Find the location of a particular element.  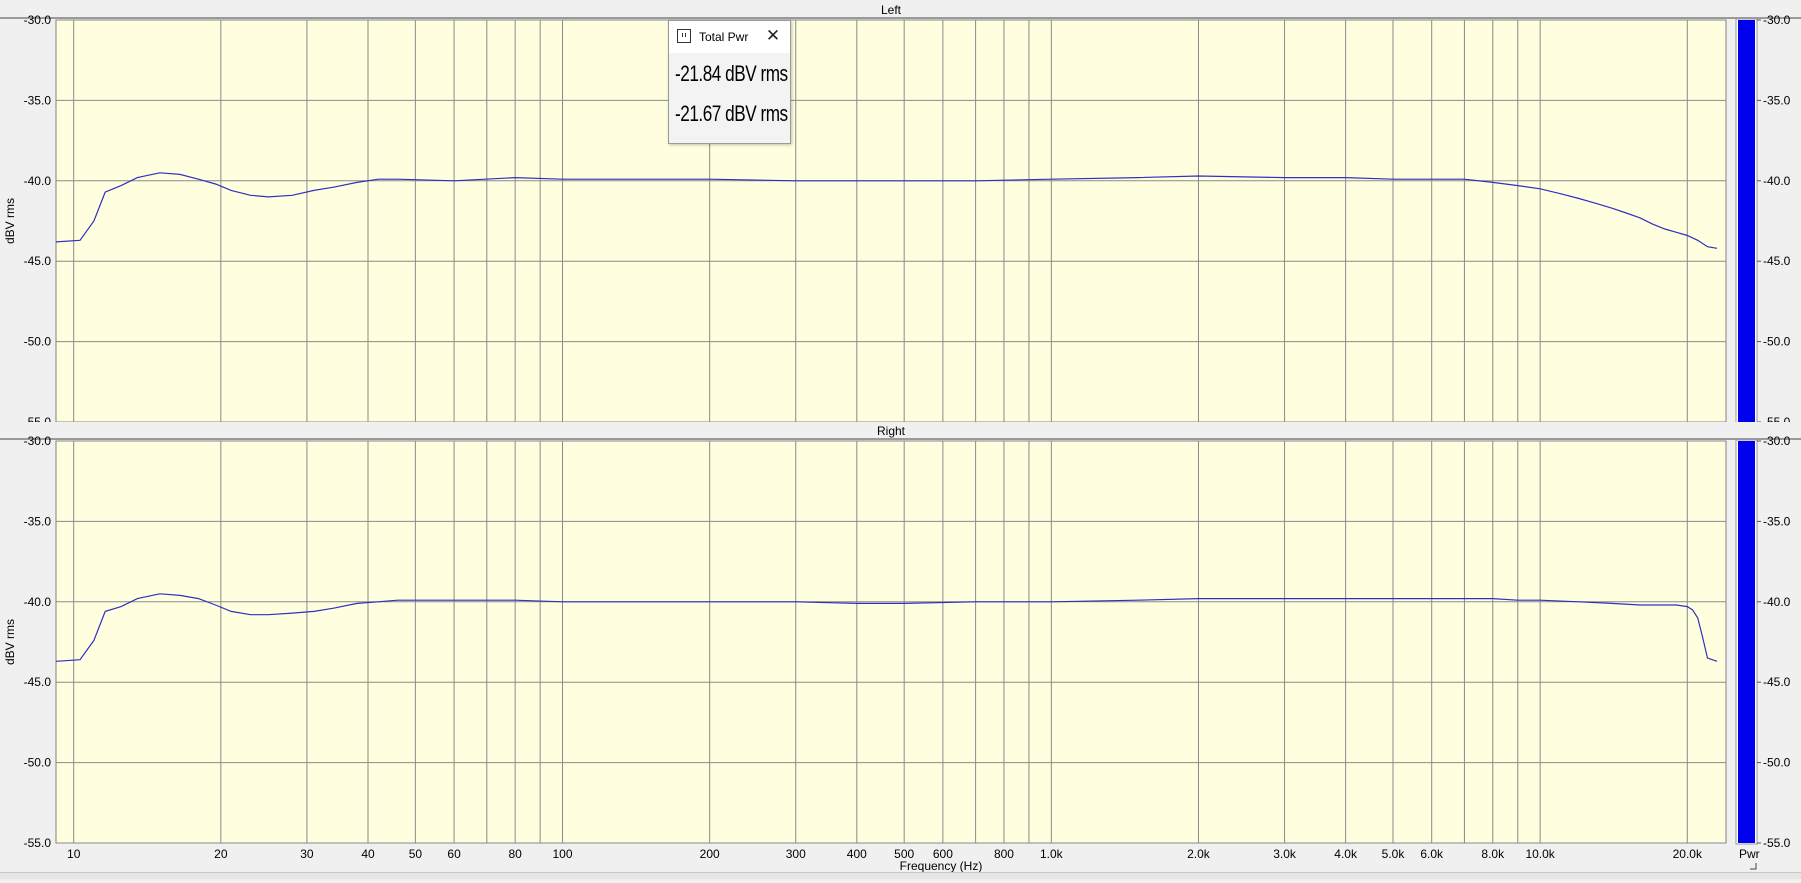

x-tick-label: 400 is located at coordinates (857, 854).